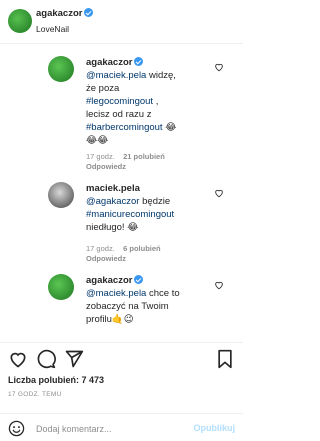 The width and height of the screenshot is (320, 441). I want to click on post-time: 17 GODZ. TEMU, so click(35, 394).